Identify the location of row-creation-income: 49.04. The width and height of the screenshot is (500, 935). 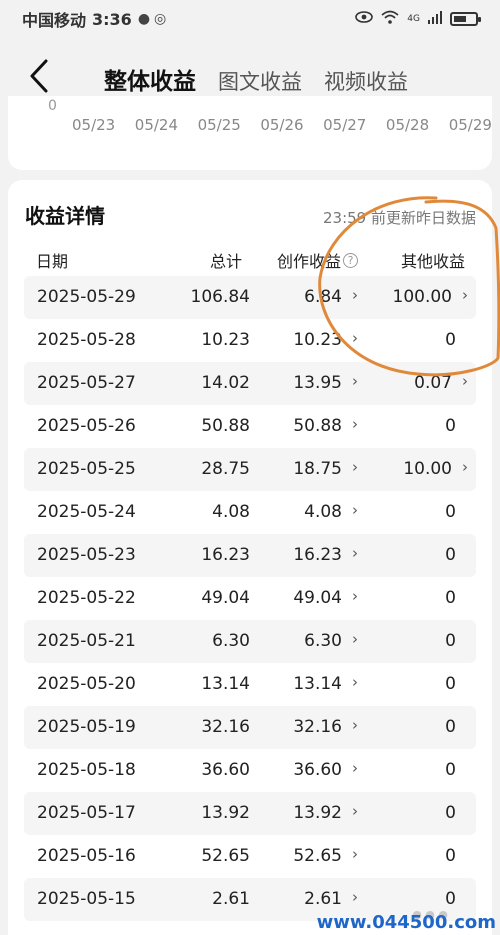
(317, 598).